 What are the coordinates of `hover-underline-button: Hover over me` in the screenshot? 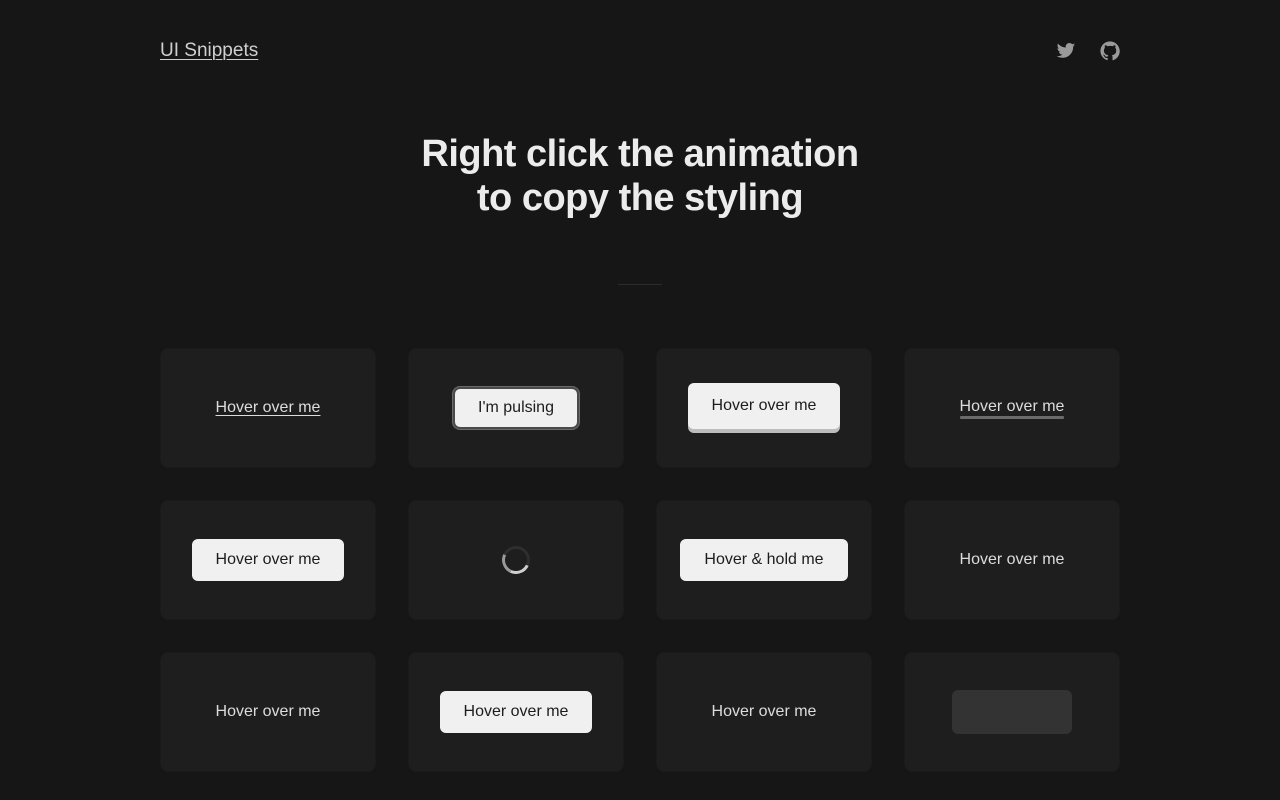 It's located at (268, 408).